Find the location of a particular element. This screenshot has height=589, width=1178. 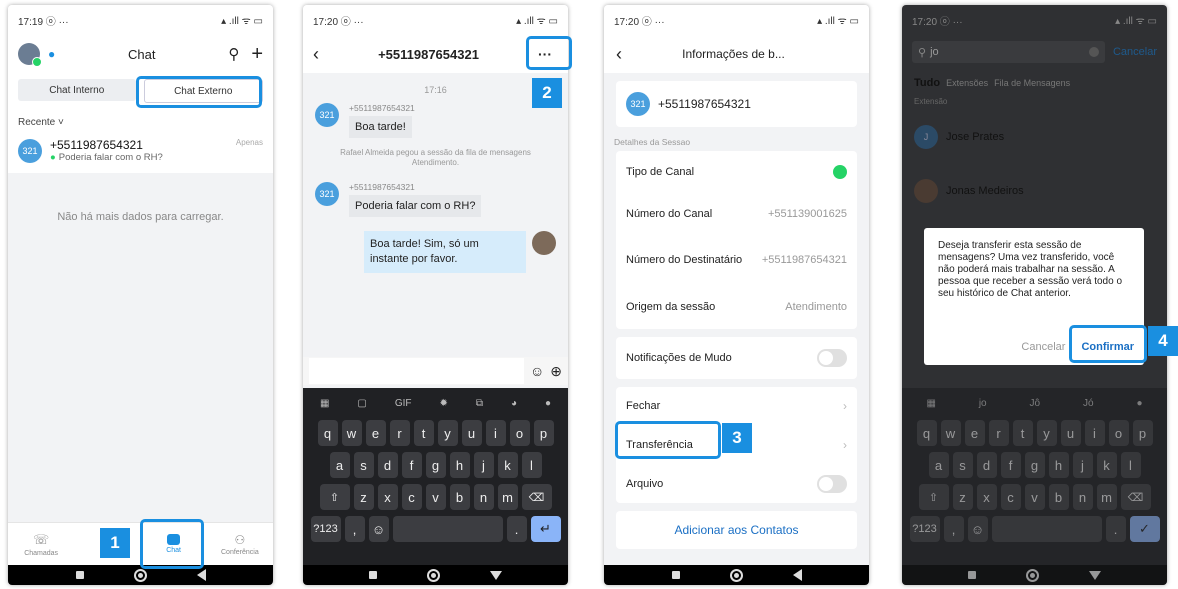

sticker-icon: ▢ is located at coordinates (361, 403).